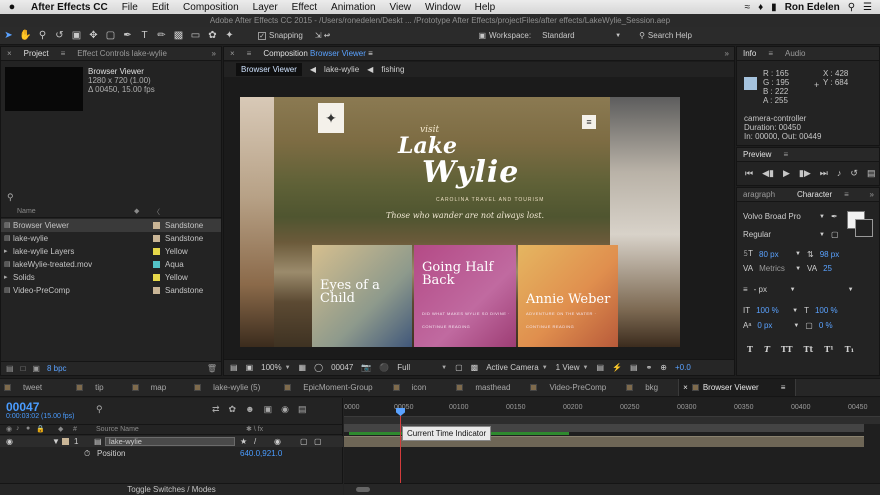 The height and width of the screenshot is (495, 880). What do you see at coordinates (211, 7) in the screenshot?
I see `menu-composition: Composition` at bounding box center [211, 7].